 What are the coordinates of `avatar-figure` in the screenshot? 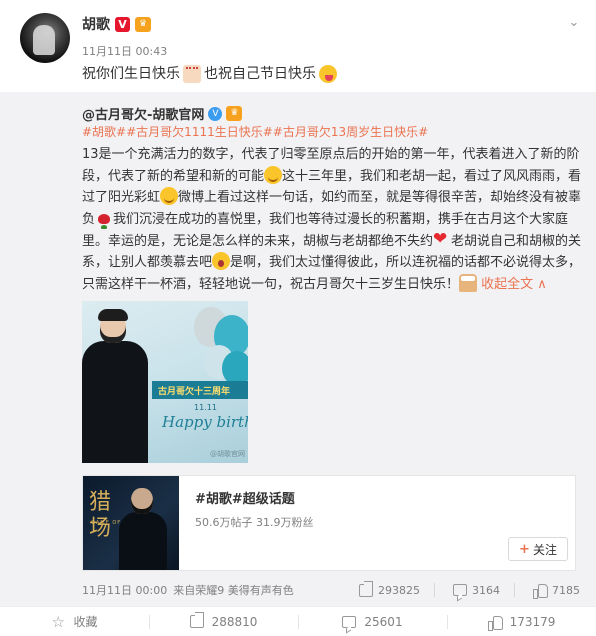 It's located at (44, 40).